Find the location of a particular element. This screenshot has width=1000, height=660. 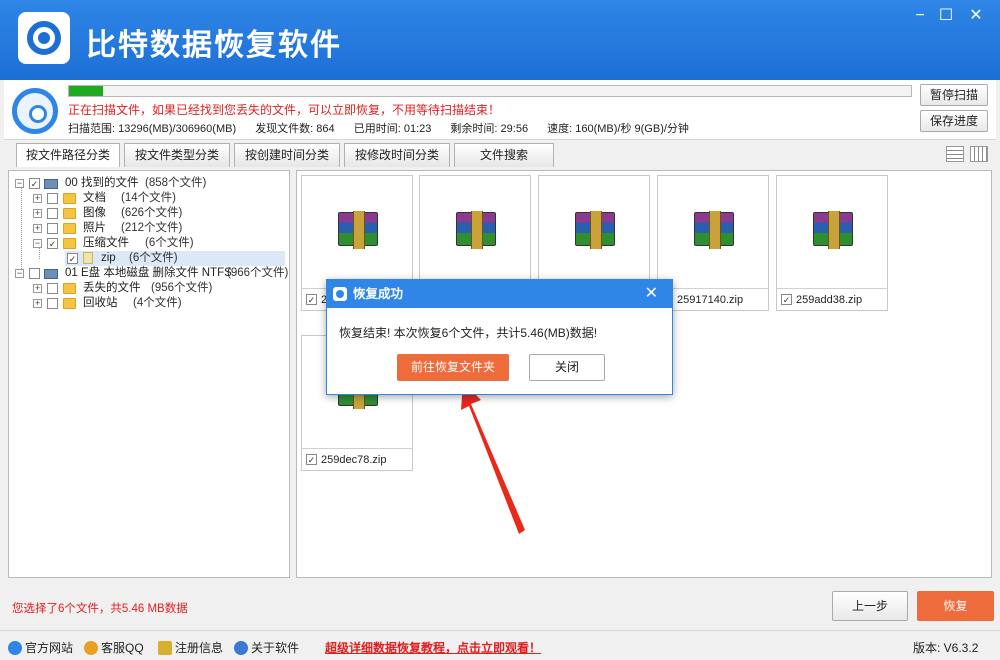

support-qq-label: 客服QQ is located at coordinates (122, 648).